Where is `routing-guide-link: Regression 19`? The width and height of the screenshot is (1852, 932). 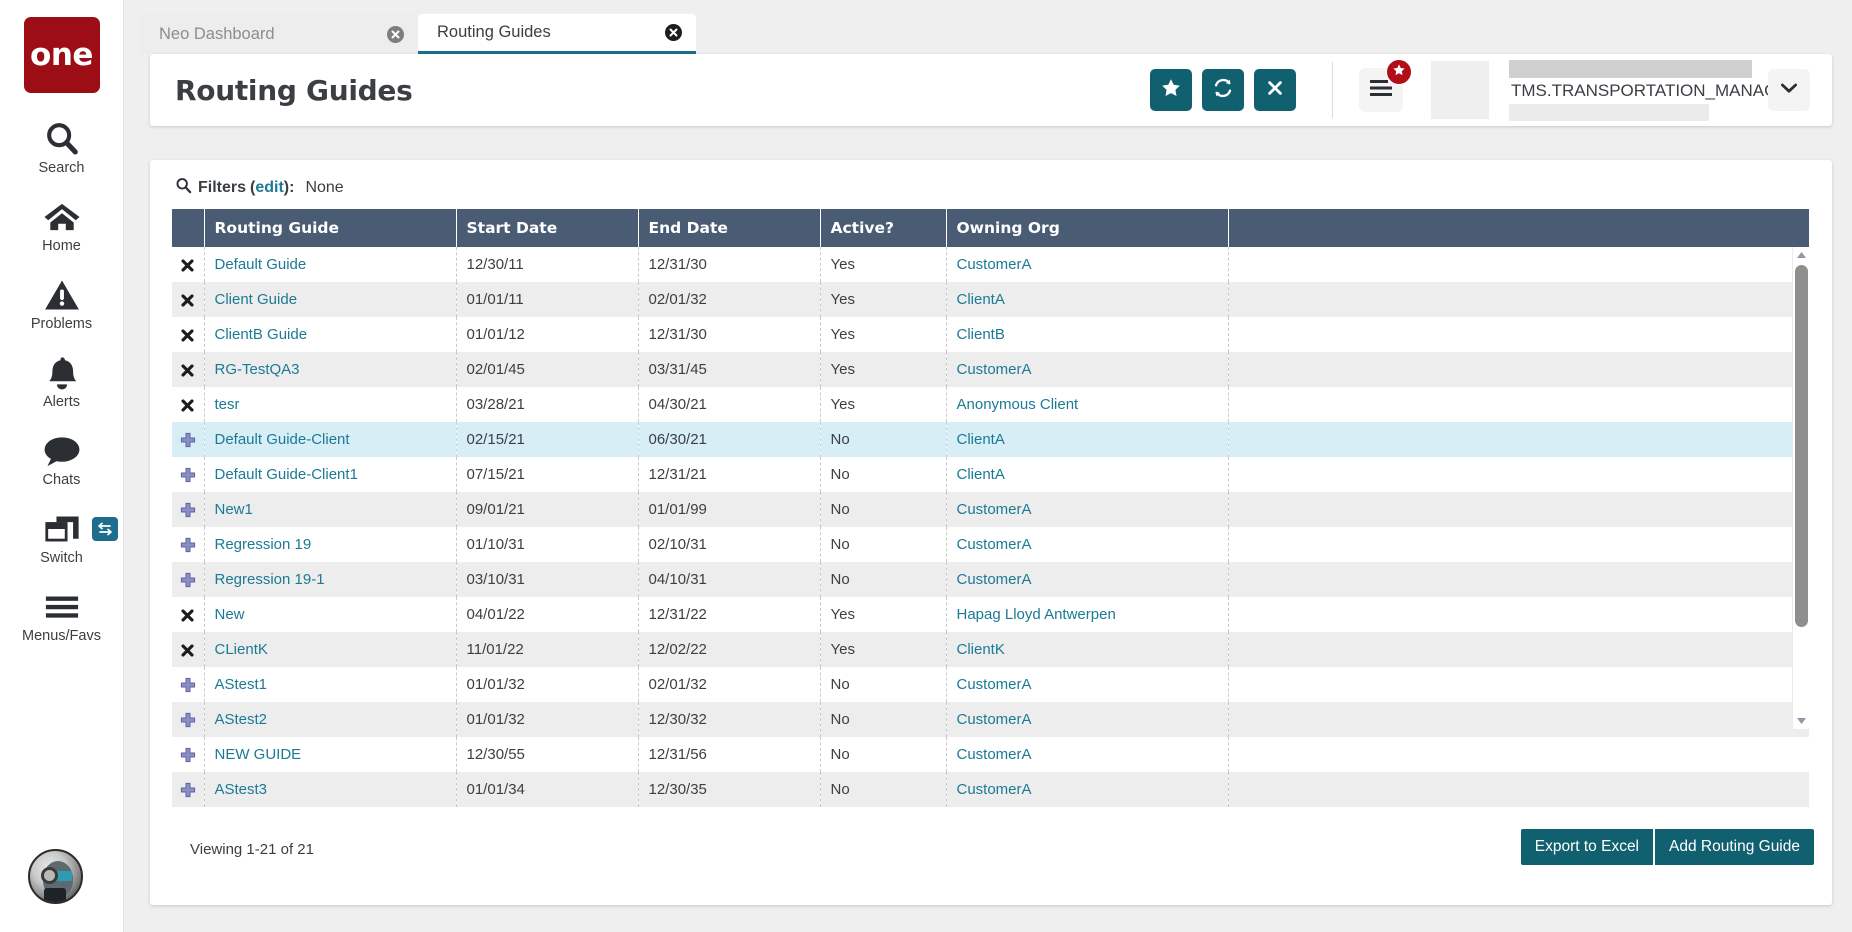
routing-guide-link: Regression 19 is located at coordinates (263, 544).